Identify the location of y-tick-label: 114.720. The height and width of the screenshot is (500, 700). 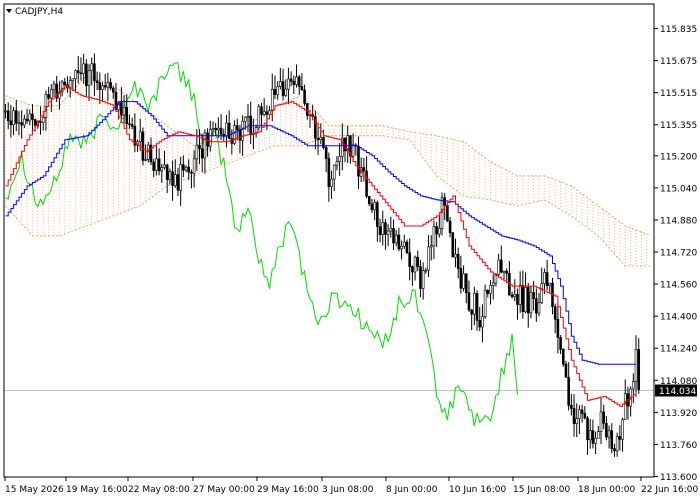
(678, 254).